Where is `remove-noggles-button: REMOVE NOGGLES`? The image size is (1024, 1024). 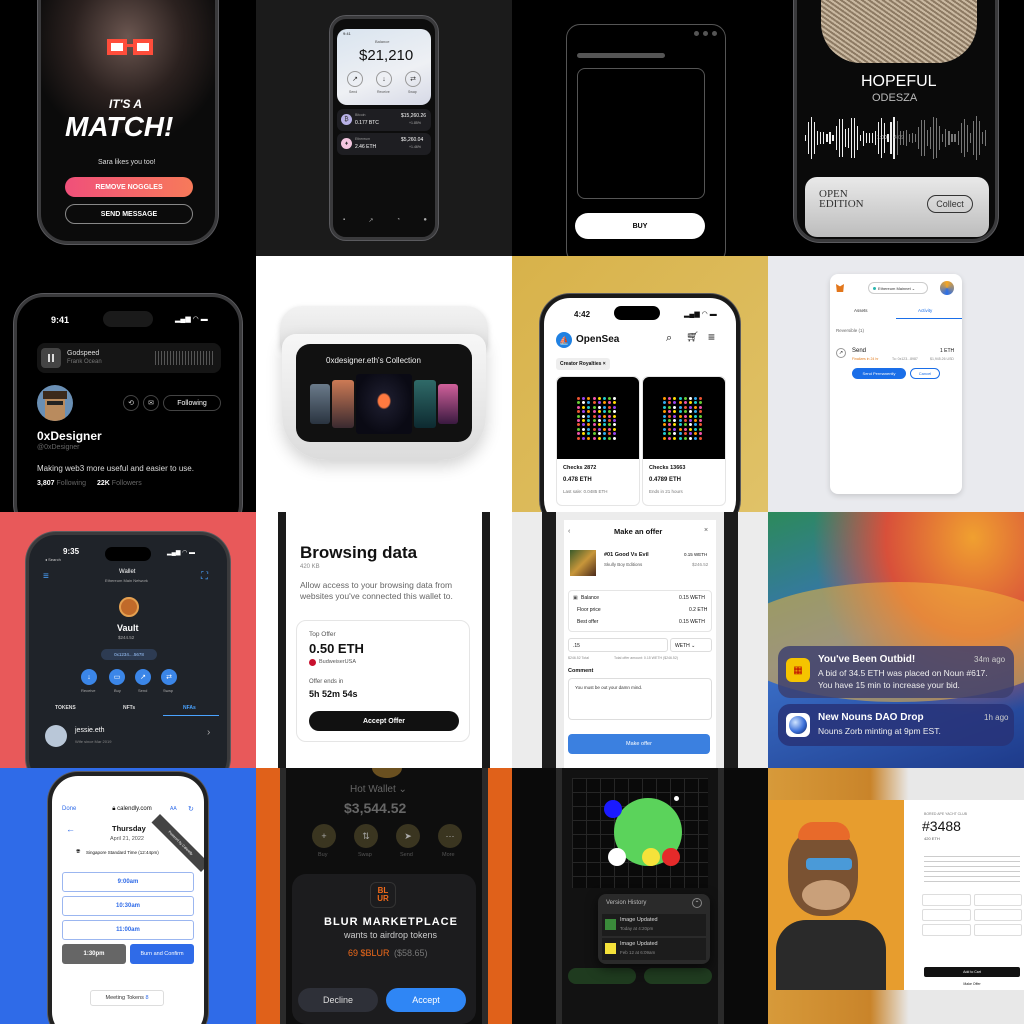
remove-noggles-button: REMOVE NOGGLES is located at coordinates (129, 187).